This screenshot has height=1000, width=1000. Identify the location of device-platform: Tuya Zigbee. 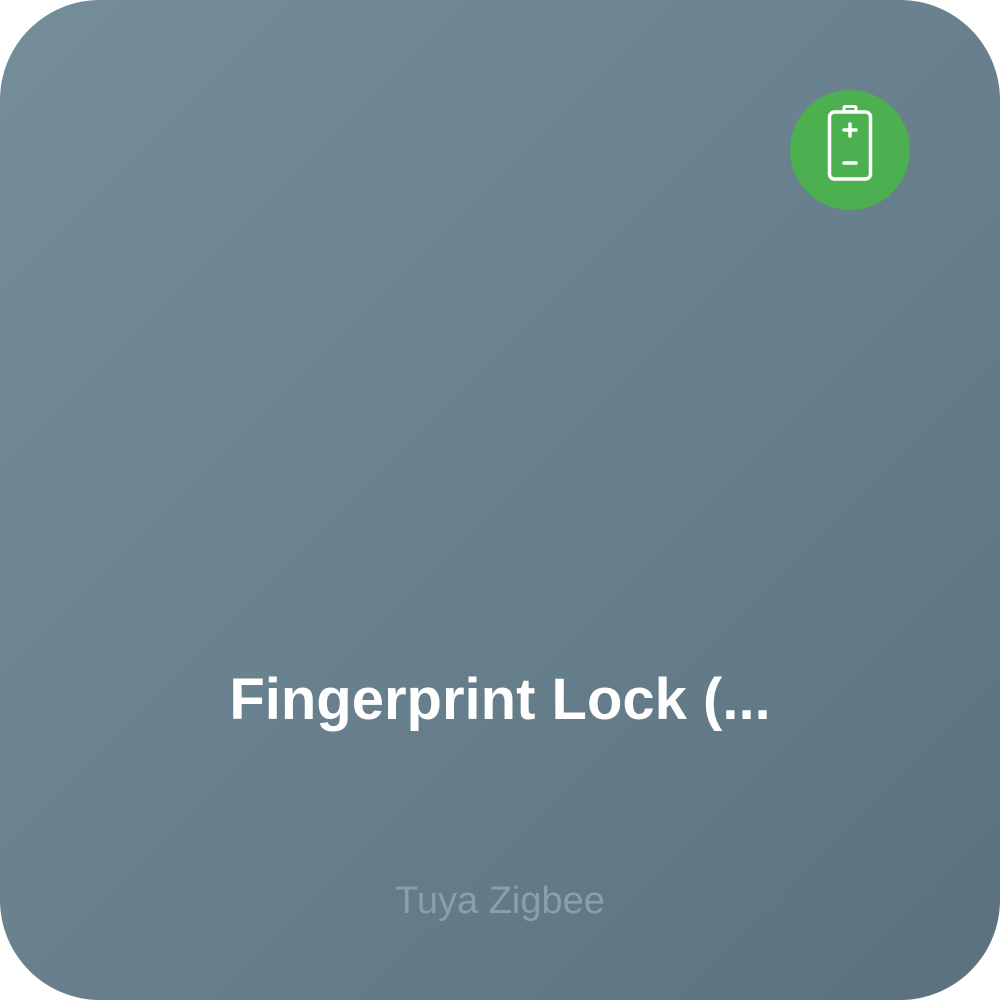
(500, 901).